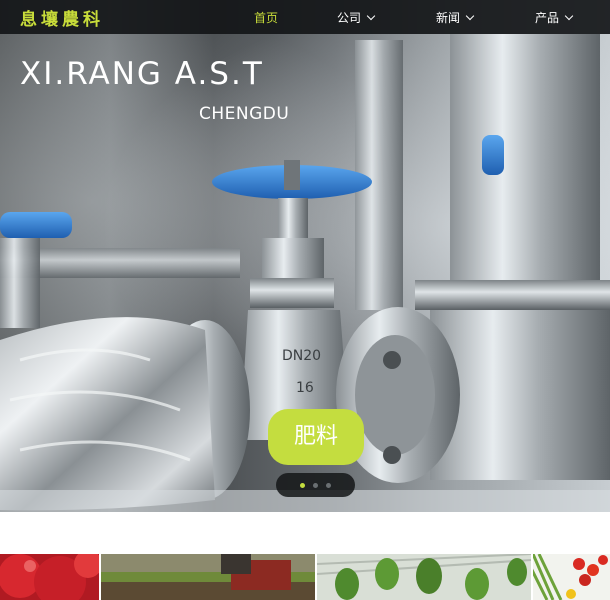  I want to click on hero-cta-button: 肥料, so click(316, 437).